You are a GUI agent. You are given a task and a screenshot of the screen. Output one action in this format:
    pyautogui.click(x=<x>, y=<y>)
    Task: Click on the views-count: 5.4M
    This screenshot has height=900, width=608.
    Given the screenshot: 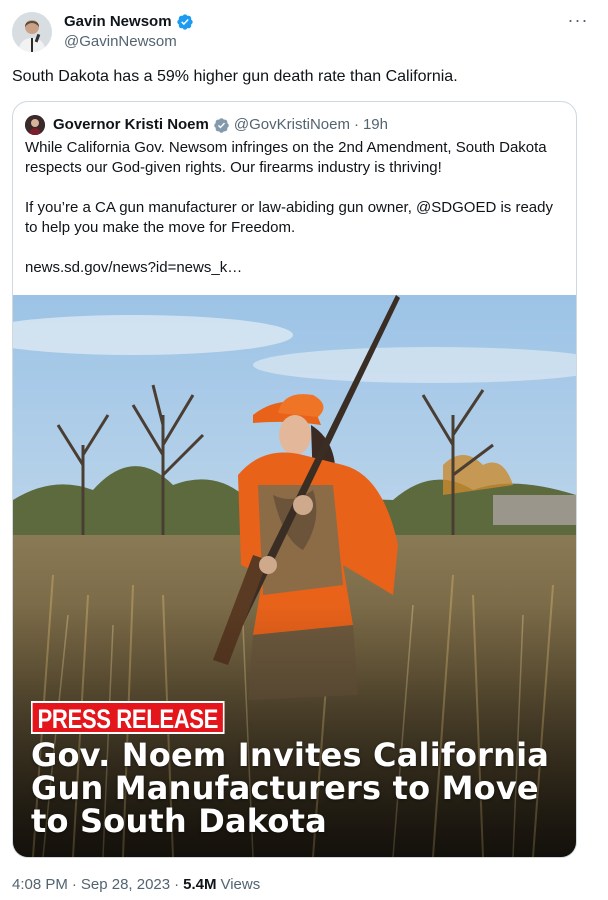 What is the action you would take?
    pyautogui.click(x=199, y=885)
    